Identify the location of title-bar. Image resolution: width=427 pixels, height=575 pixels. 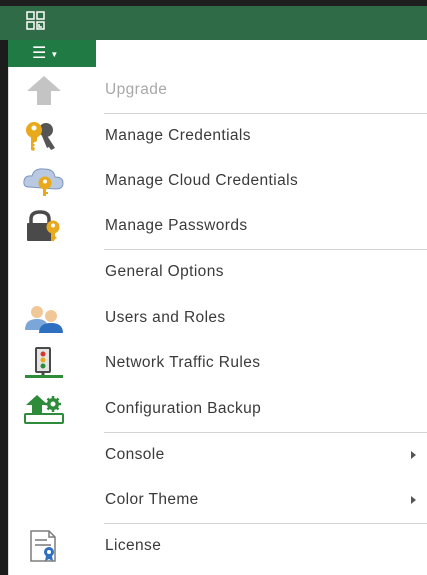
(213, 20).